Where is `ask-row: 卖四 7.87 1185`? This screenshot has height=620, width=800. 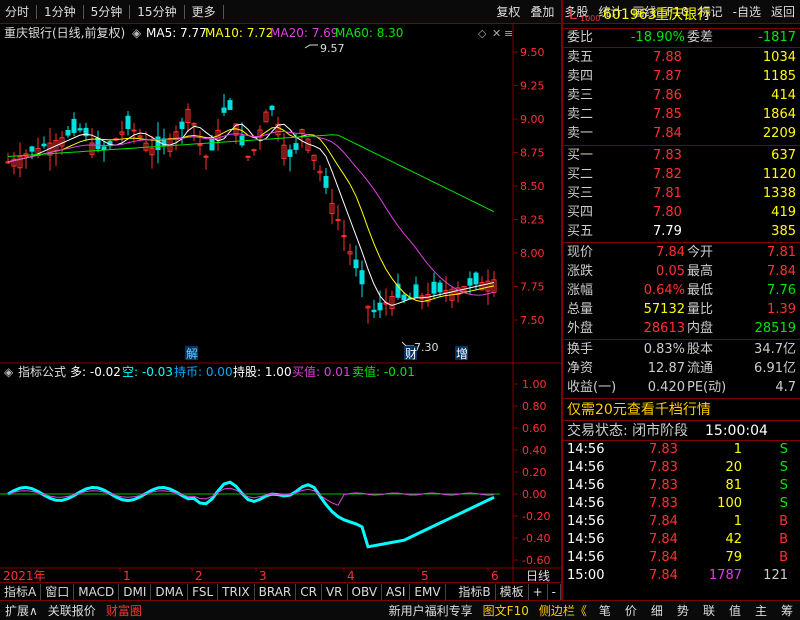
ask-row: 卖四 7.87 1185 is located at coordinates (681, 77).